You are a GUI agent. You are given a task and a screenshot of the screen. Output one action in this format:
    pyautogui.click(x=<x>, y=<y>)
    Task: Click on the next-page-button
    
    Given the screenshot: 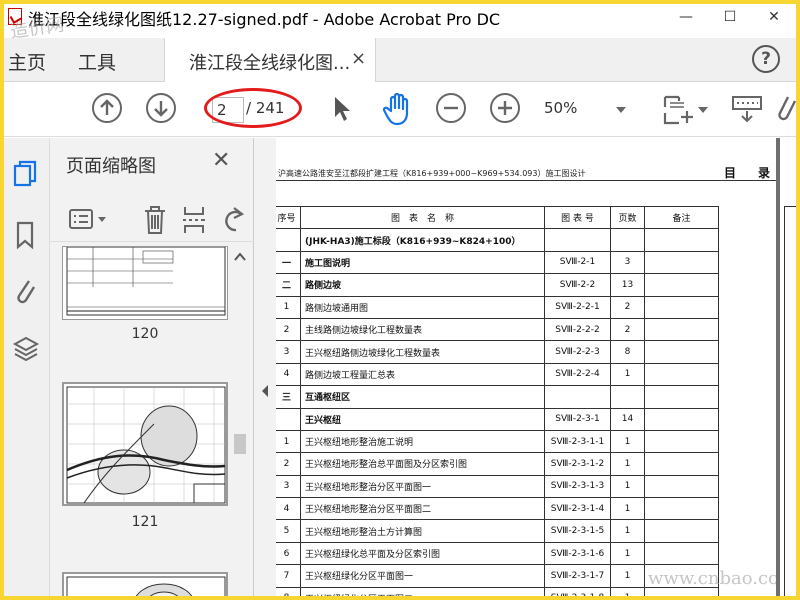 What is the action you would take?
    pyautogui.click(x=161, y=108)
    